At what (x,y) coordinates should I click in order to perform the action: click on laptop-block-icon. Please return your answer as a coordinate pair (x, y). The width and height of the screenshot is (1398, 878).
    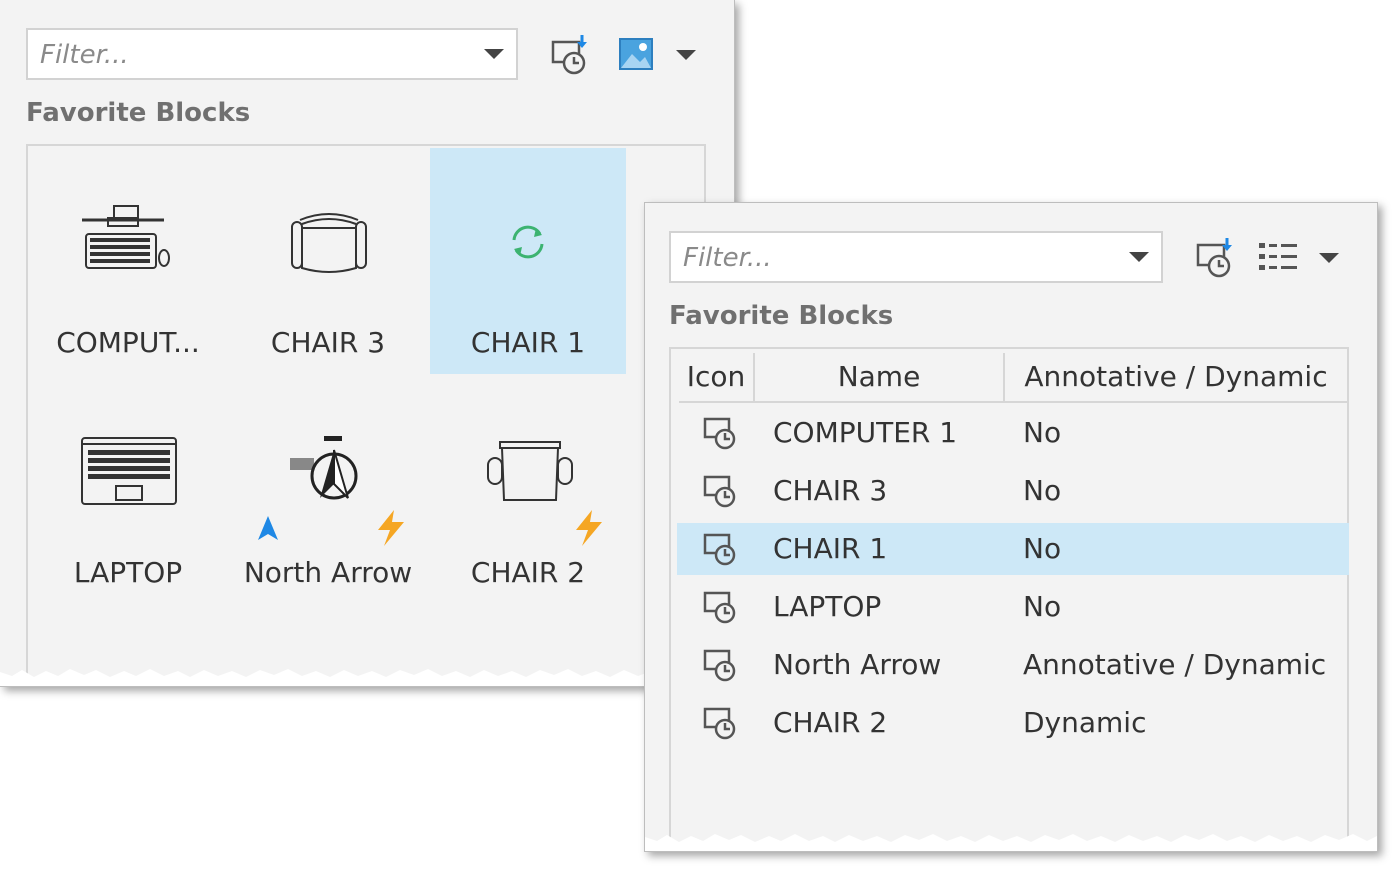
    Looking at the image, I should click on (129, 471).